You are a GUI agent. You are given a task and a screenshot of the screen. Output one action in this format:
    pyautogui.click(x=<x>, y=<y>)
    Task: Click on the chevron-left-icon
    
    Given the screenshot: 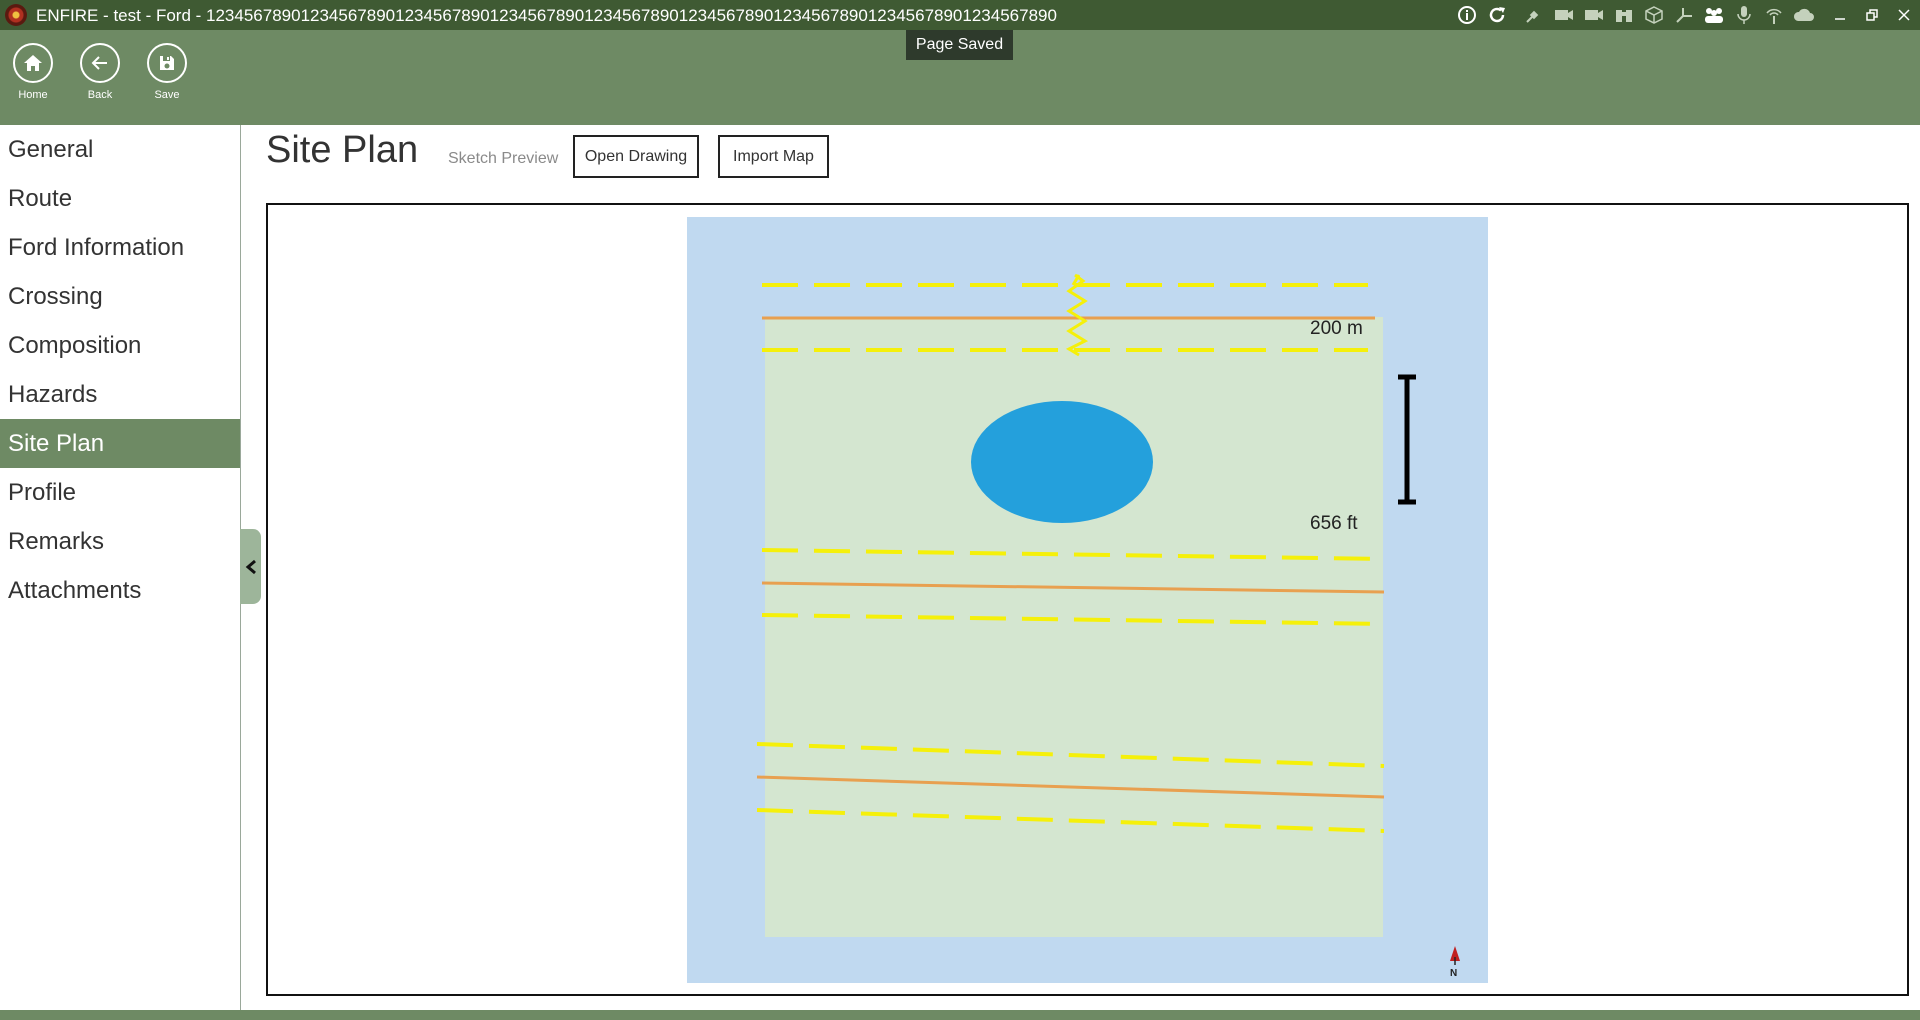 What is the action you would take?
    pyautogui.click(x=250, y=566)
    